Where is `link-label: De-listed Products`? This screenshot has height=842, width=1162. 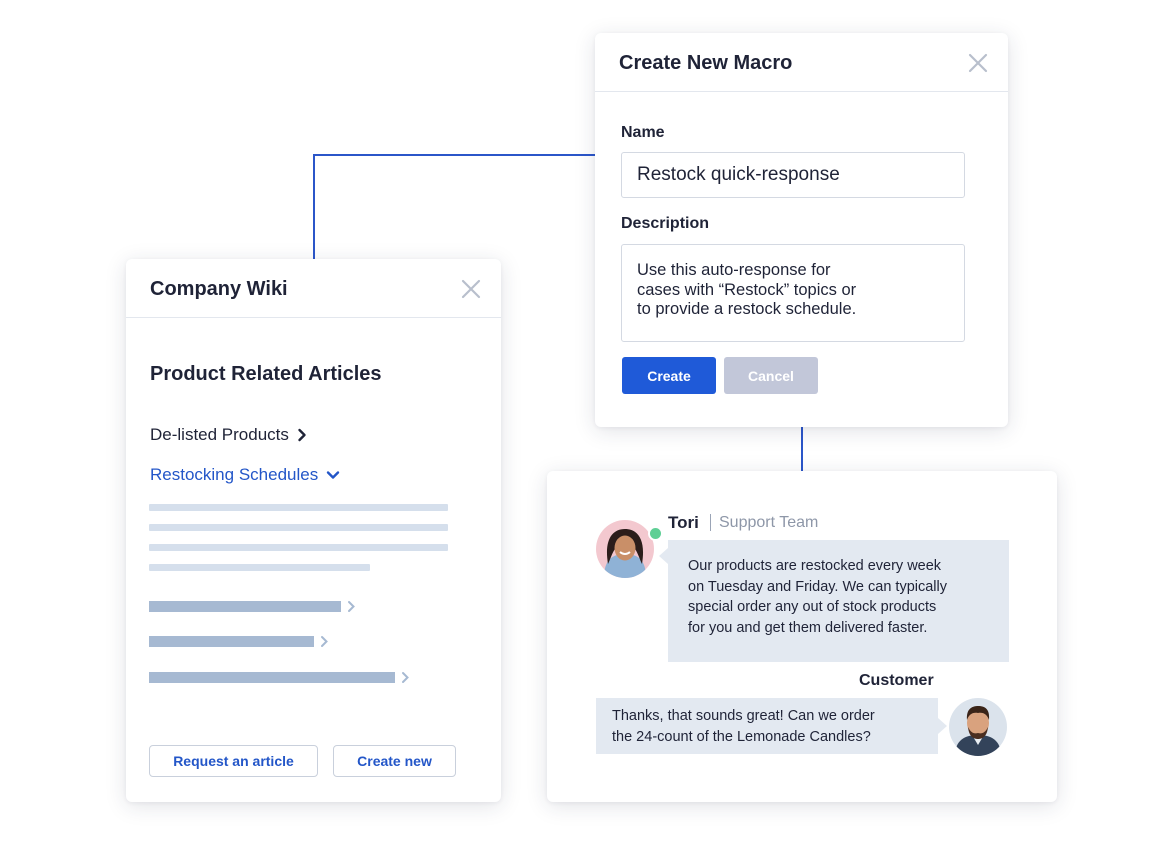
link-label: De-listed Products is located at coordinates (219, 434).